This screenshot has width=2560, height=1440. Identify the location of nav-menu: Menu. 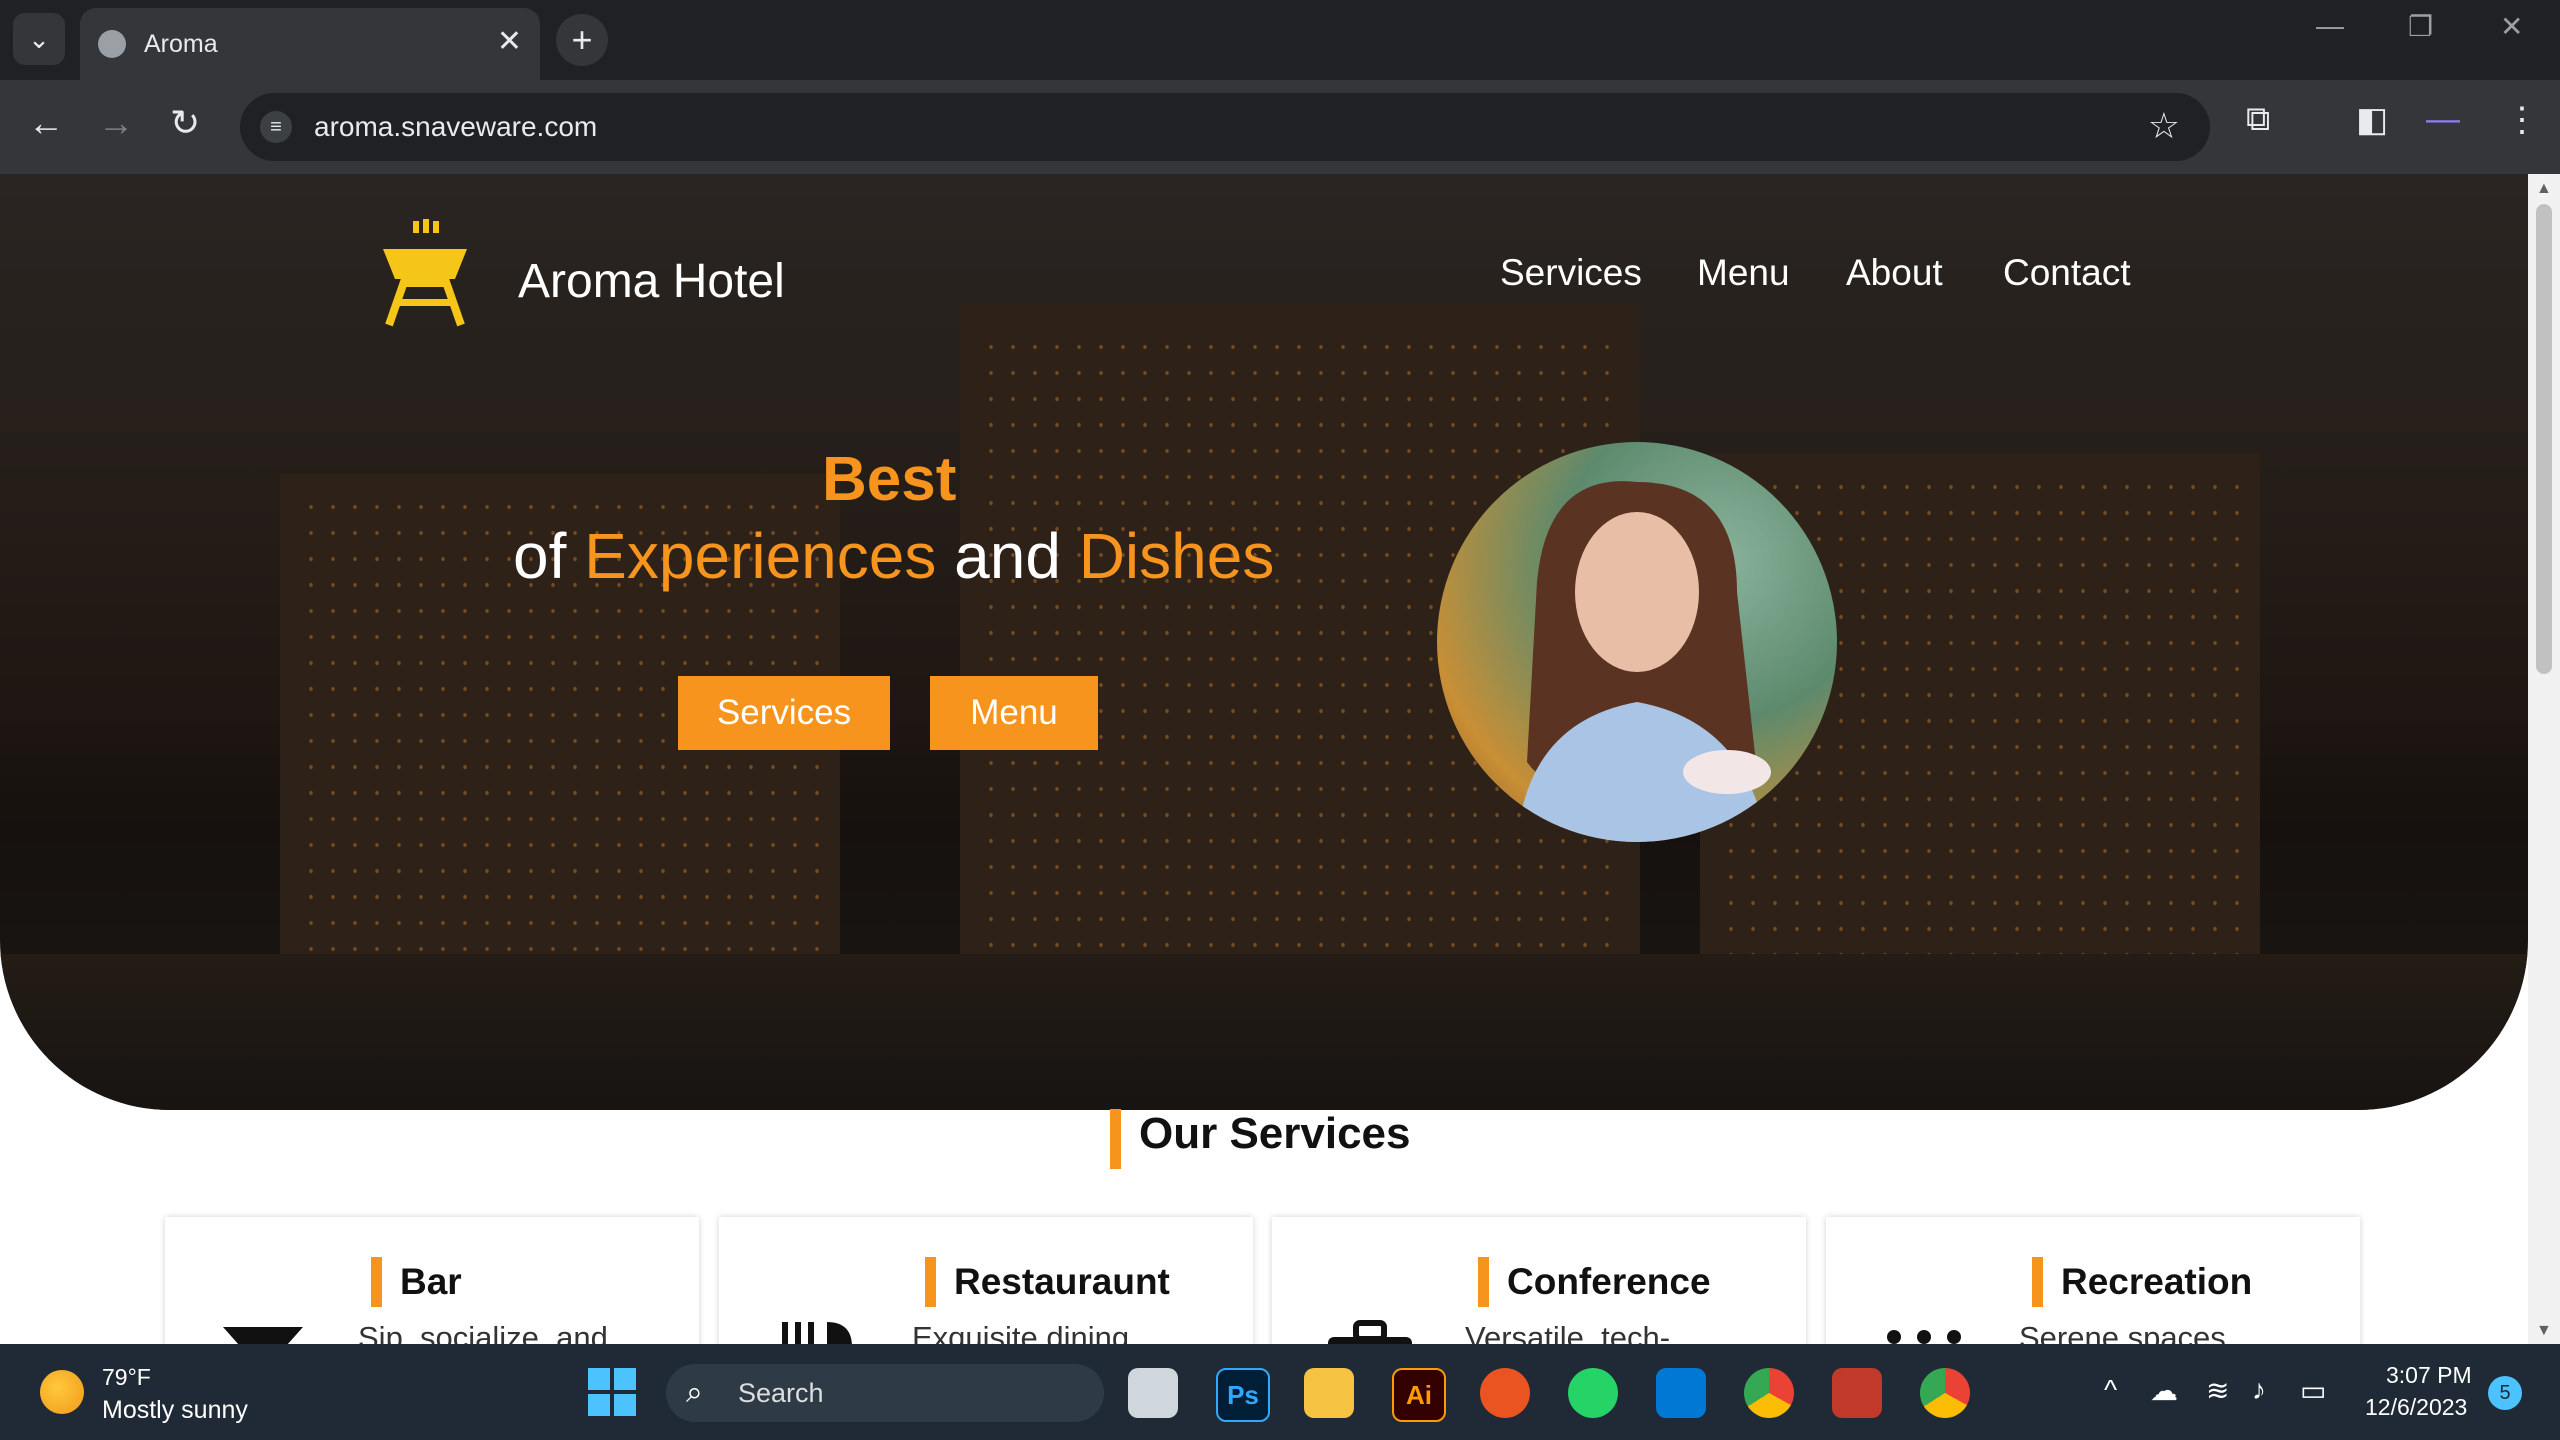
(1743, 273).